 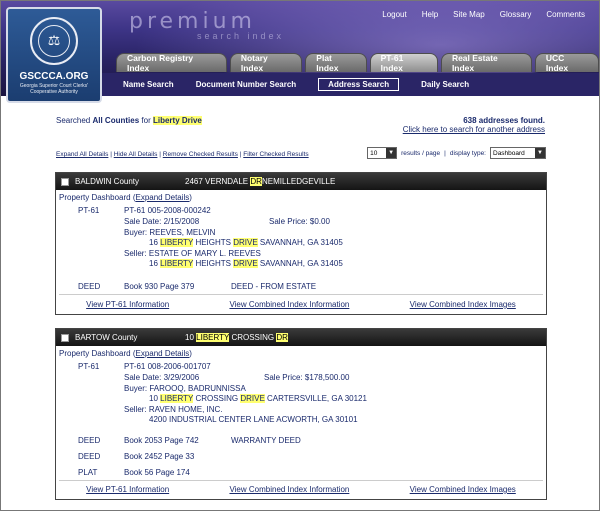 What do you see at coordinates (299, 221) in the screenshot?
I see `sale-price: Sale Price: $0.00` at bounding box center [299, 221].